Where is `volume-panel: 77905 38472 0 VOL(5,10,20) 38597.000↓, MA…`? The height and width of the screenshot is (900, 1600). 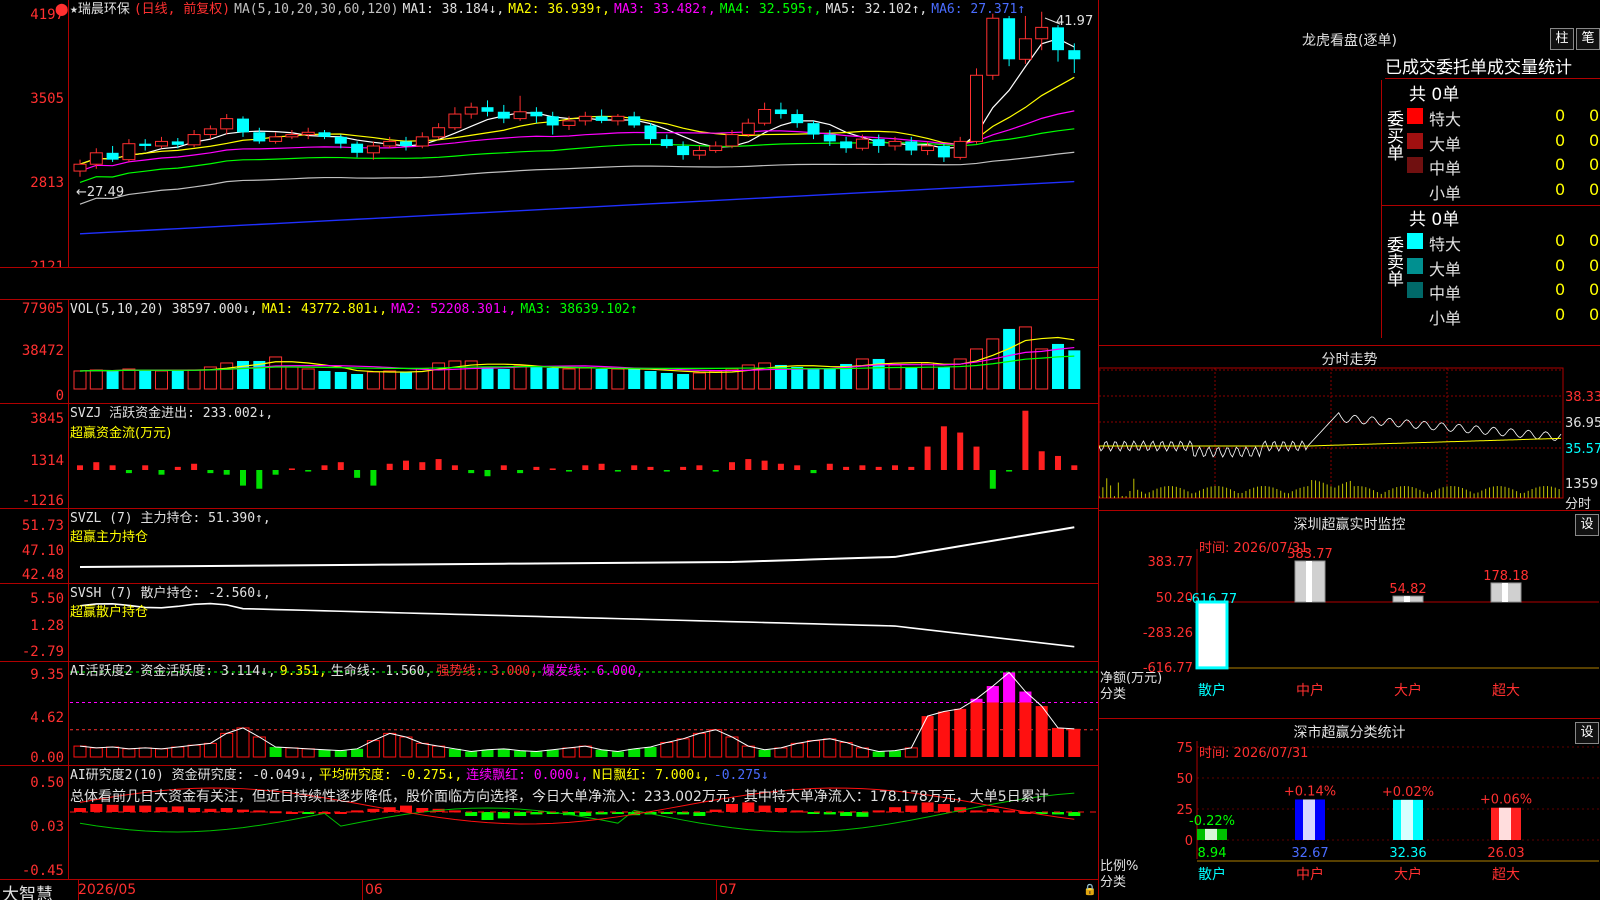 volume-panel: 77905 38472 0 VOL(5,10,20) 38597.000↓, MA… is located at coordinates (549, 351).